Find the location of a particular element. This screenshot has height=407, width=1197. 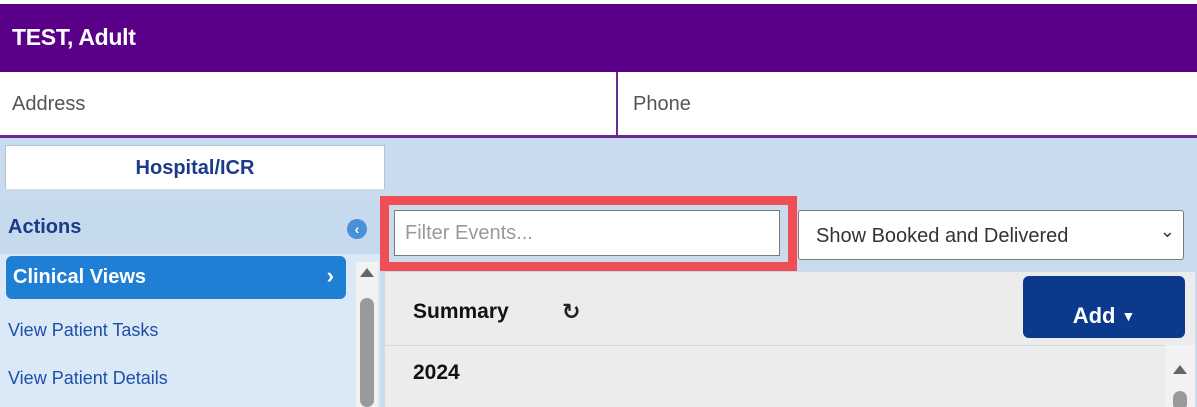

sidebar-item-view-patient-details: View Patient Details is located at coordinates (88, 378).